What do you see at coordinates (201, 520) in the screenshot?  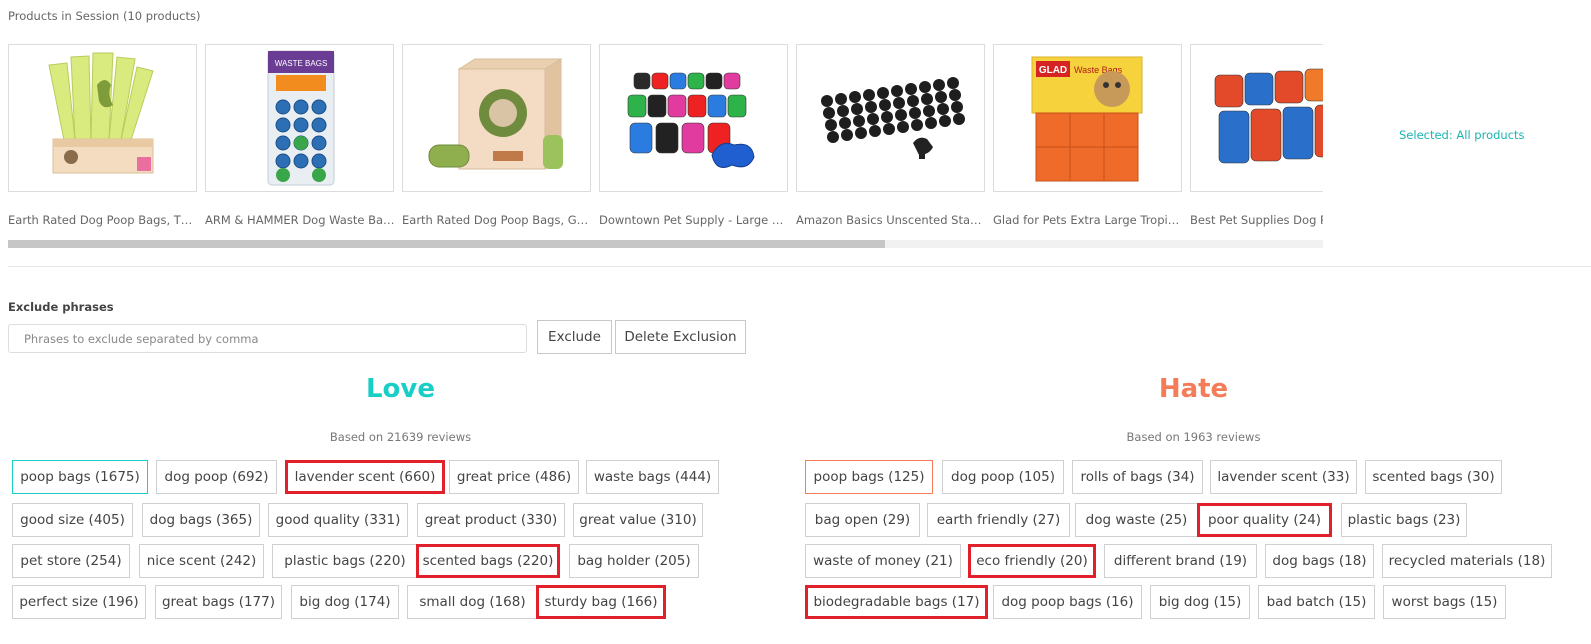 I see `love-phrase-tag: dog bags (365)` at bounding box center [201, 520].